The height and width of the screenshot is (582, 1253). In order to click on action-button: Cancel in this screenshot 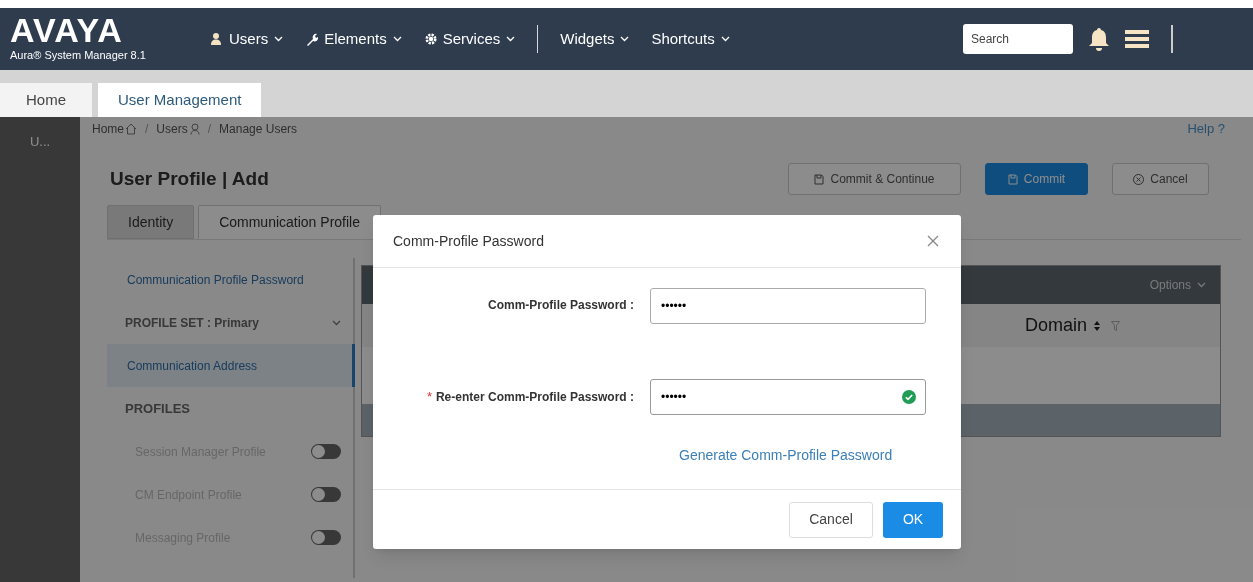, I will do `click(1160, 179)`.